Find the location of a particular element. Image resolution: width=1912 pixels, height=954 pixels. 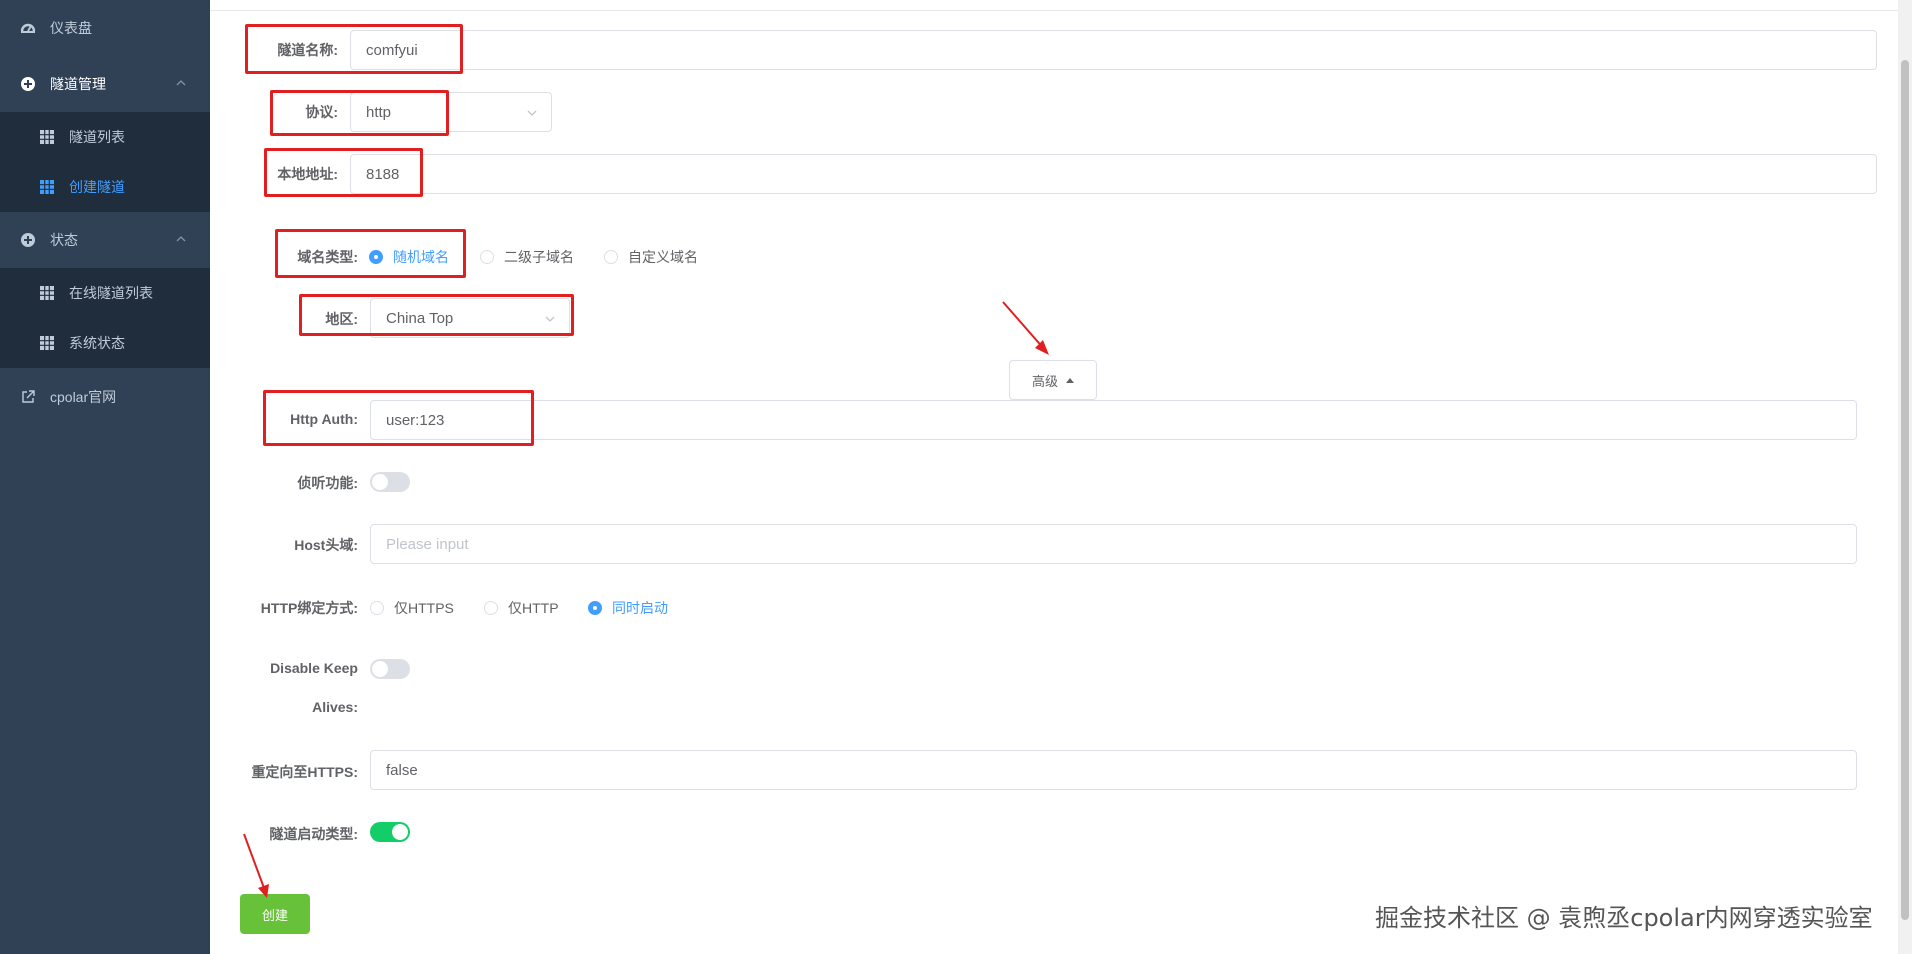

bind-https-only-radio: 仅HTTPS is located at coordinates (412, 608).